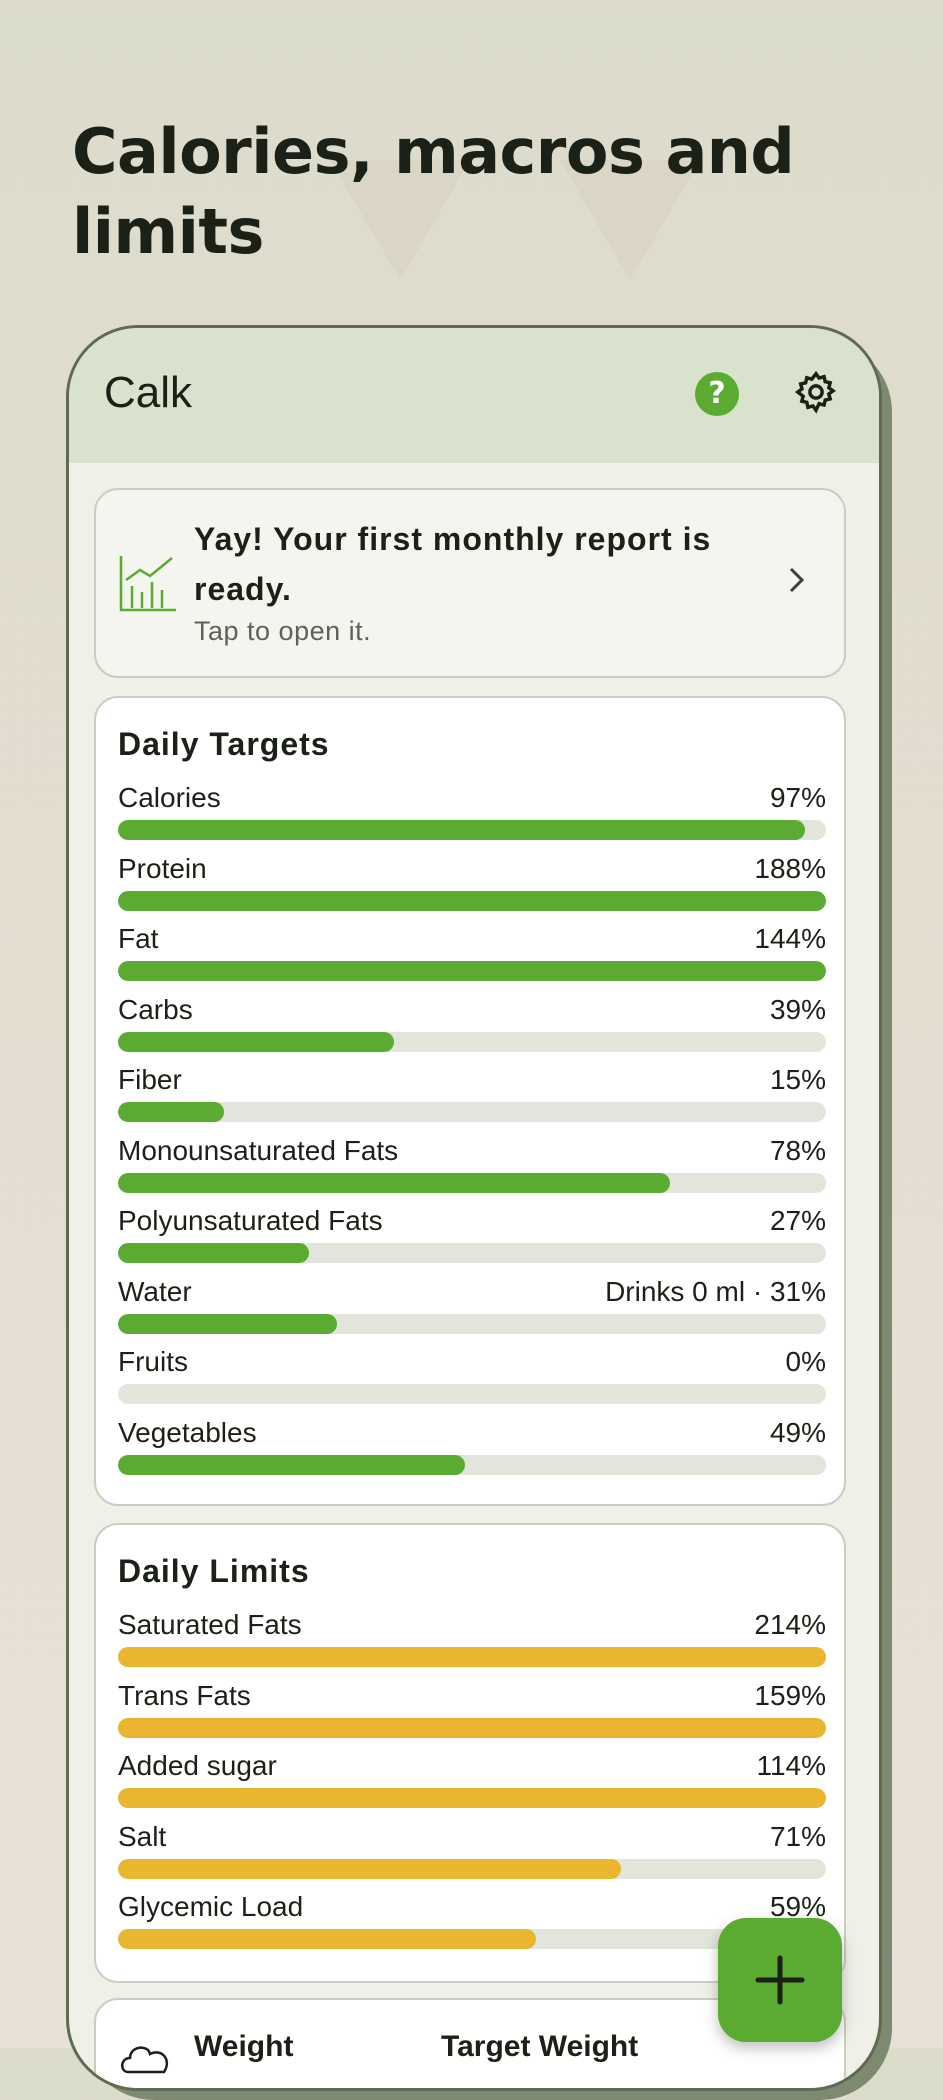 The height and width of the screenshot is (2100, 943). I want to click on progress-label: Water, so click(155, 1291).